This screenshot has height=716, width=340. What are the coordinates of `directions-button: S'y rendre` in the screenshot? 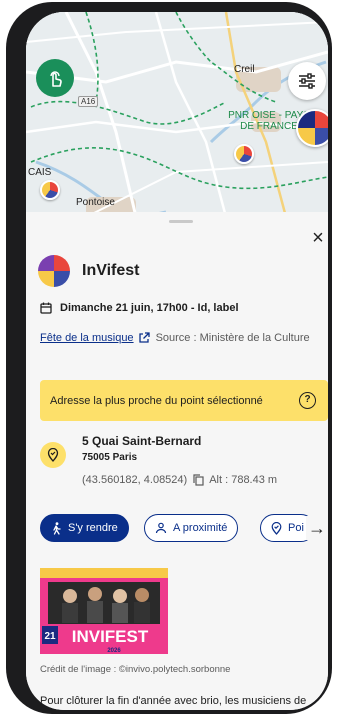 It's located at (84, 528).